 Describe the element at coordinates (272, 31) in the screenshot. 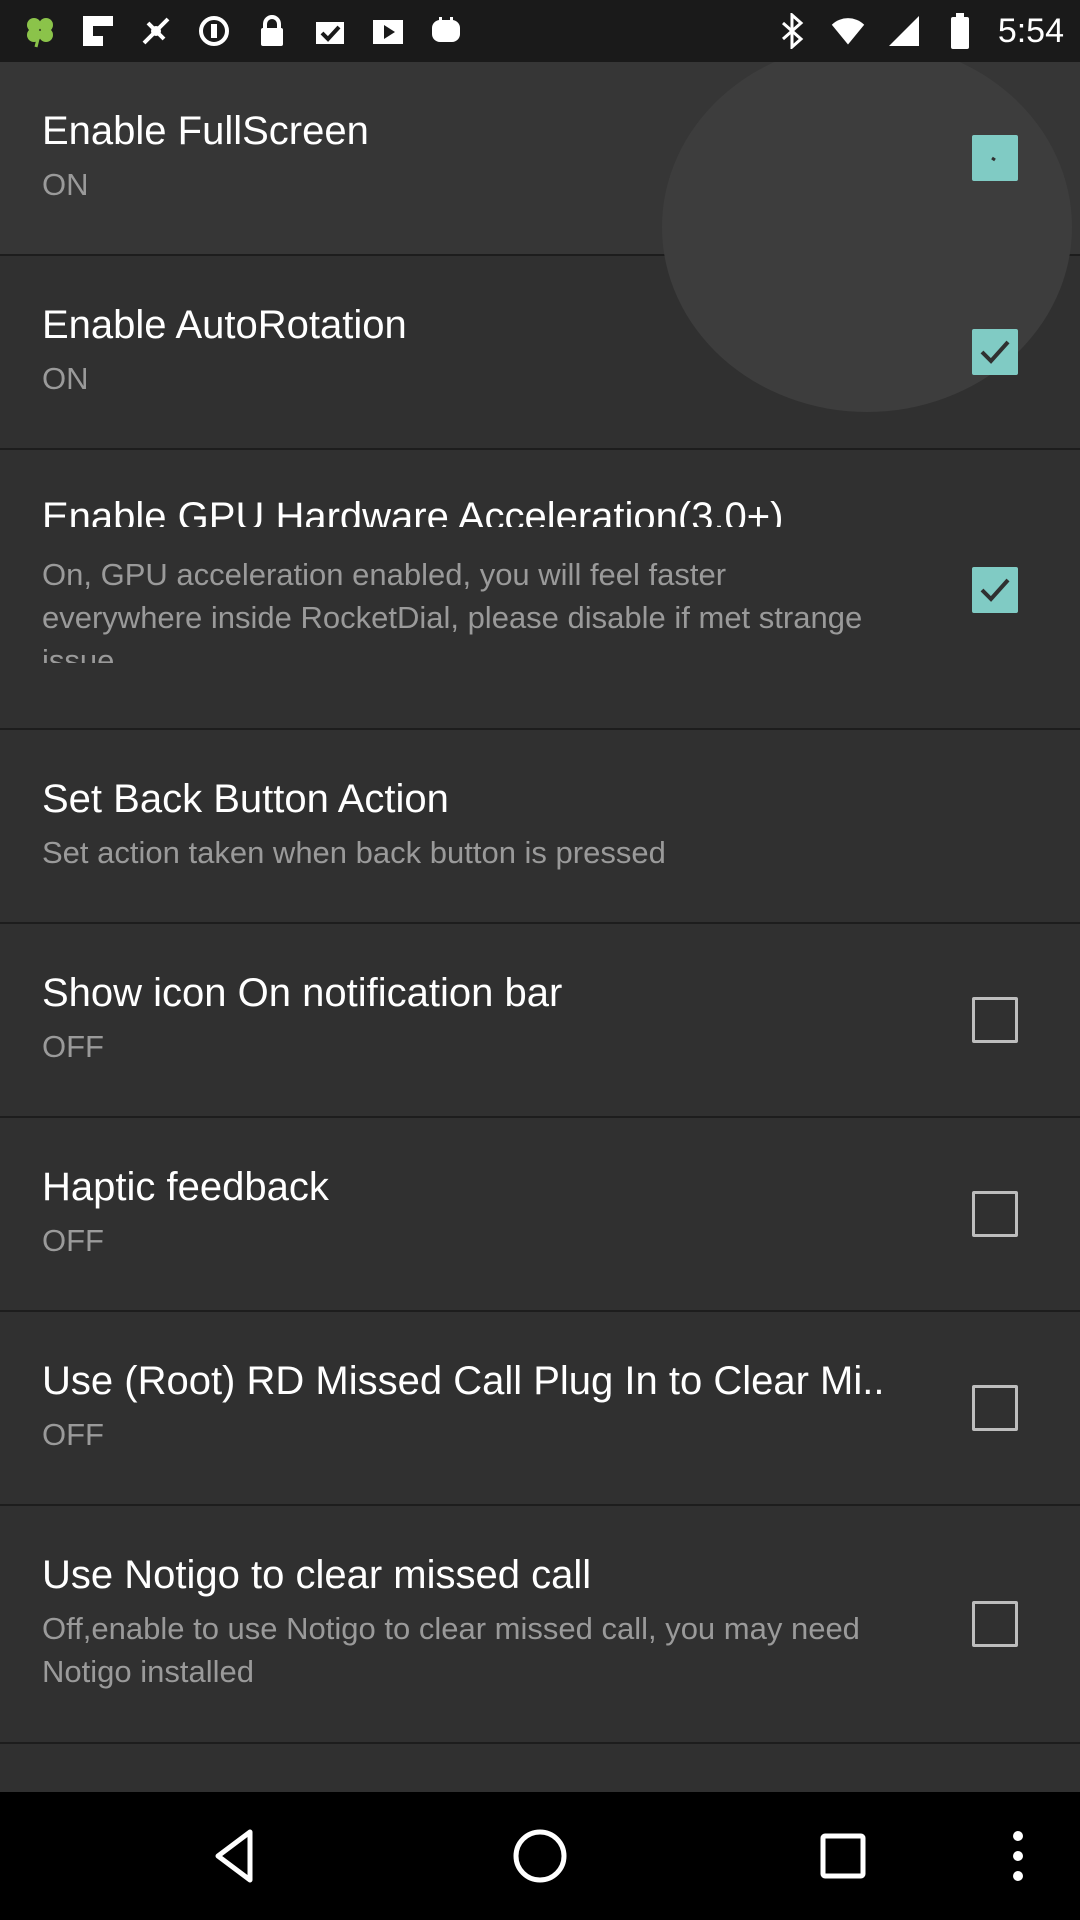

I see `lock-icon` at that location.